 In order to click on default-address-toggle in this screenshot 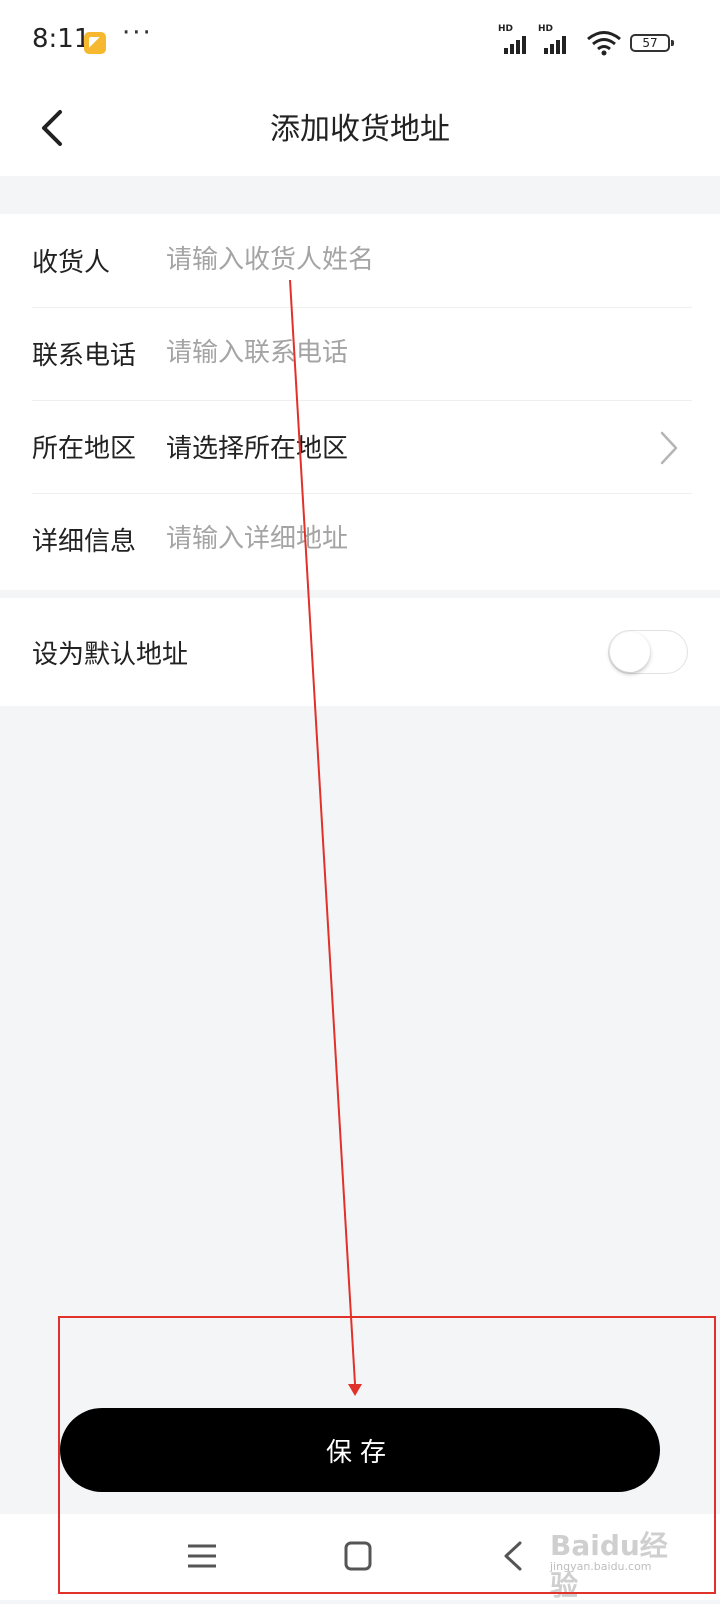, I will do `click(648, 652)`.